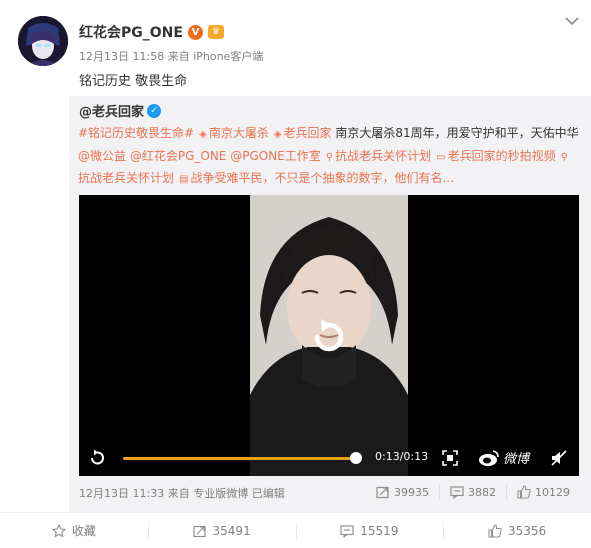 Image resolution: width=591 pixels, height=548 pixels. I want to click on like-button: 35356, so click(517, 530).